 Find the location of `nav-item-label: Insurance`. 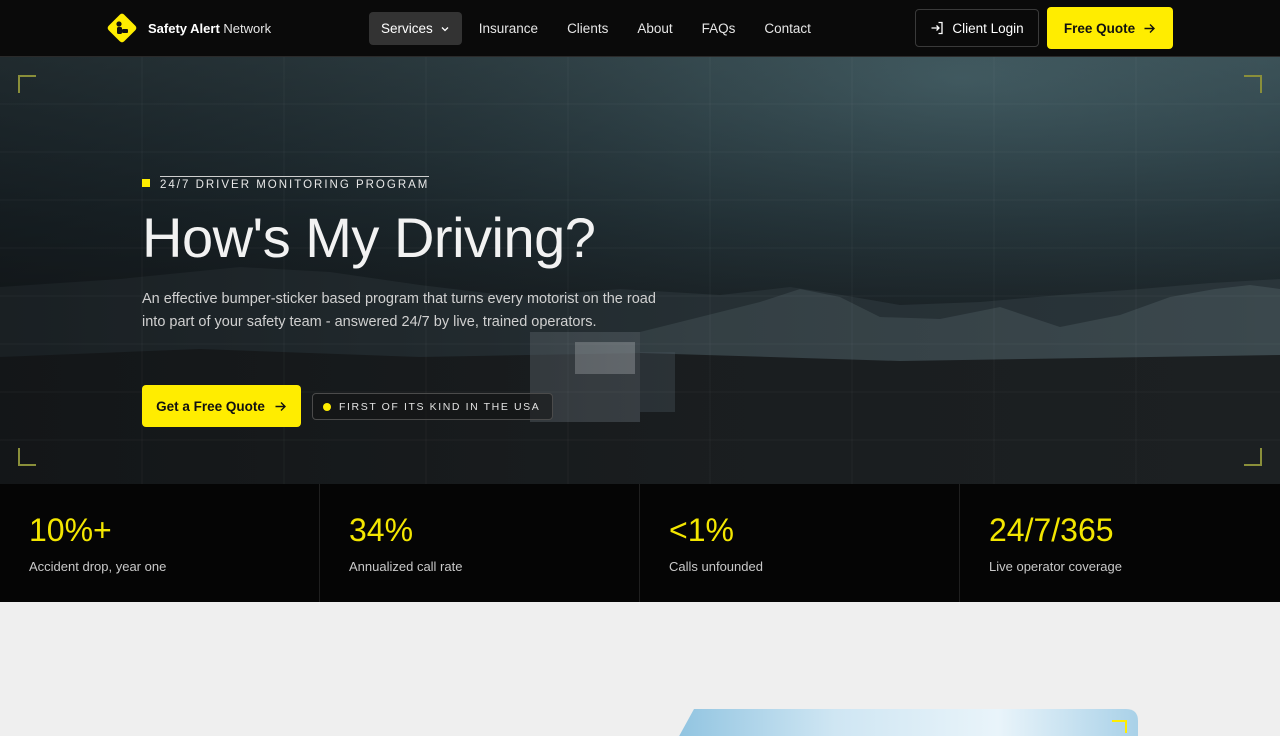

nav-item-label: Insurance is located at coordinates (508, 28).